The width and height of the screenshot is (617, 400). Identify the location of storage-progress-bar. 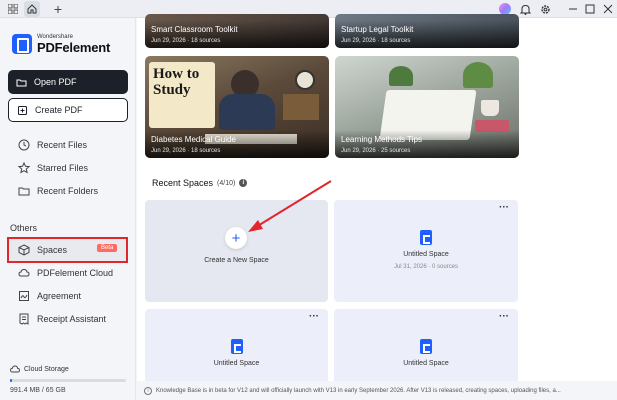
(68, 380).